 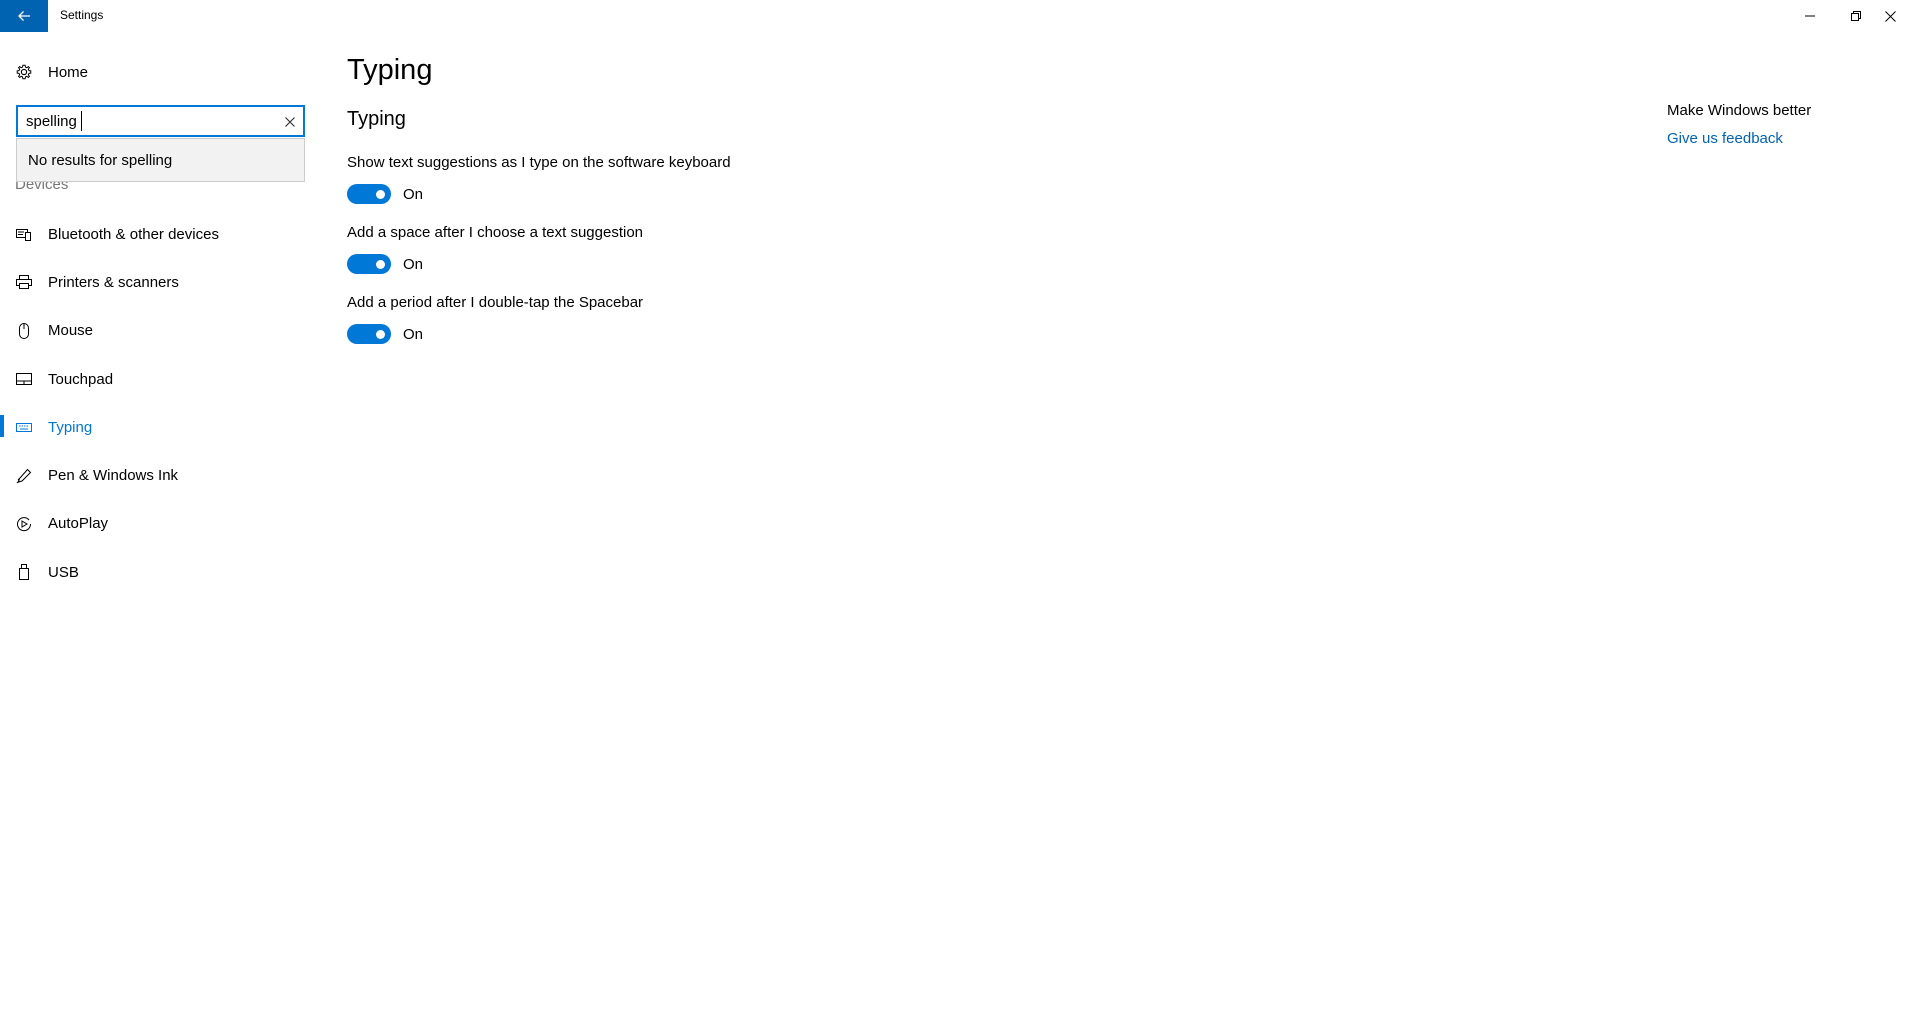 What do you see at coordinates (133, 234) in the screenshot?
I see `sidebar-item-label: Bluetooth & other devices` at bounding box center [133, 234].